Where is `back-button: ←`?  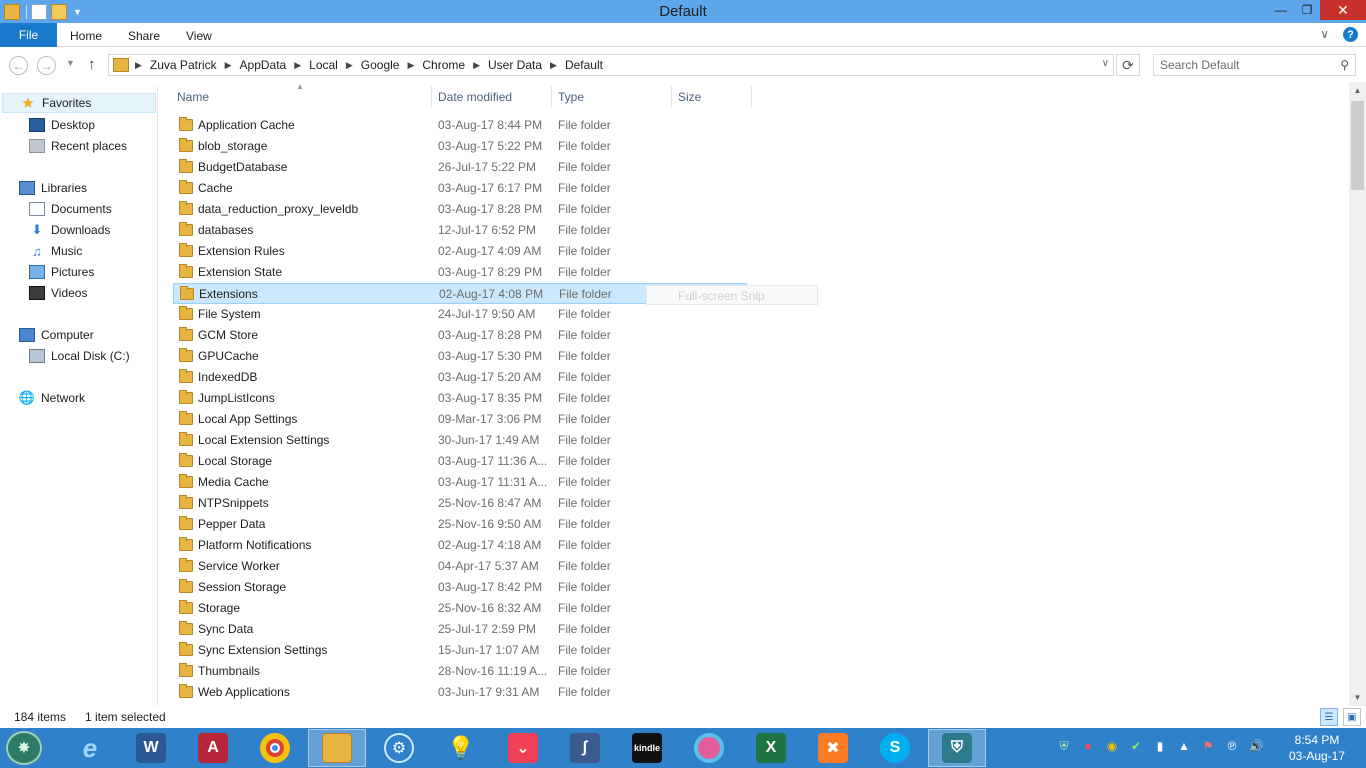 back-button: ← is located at coordinates (18, 65).